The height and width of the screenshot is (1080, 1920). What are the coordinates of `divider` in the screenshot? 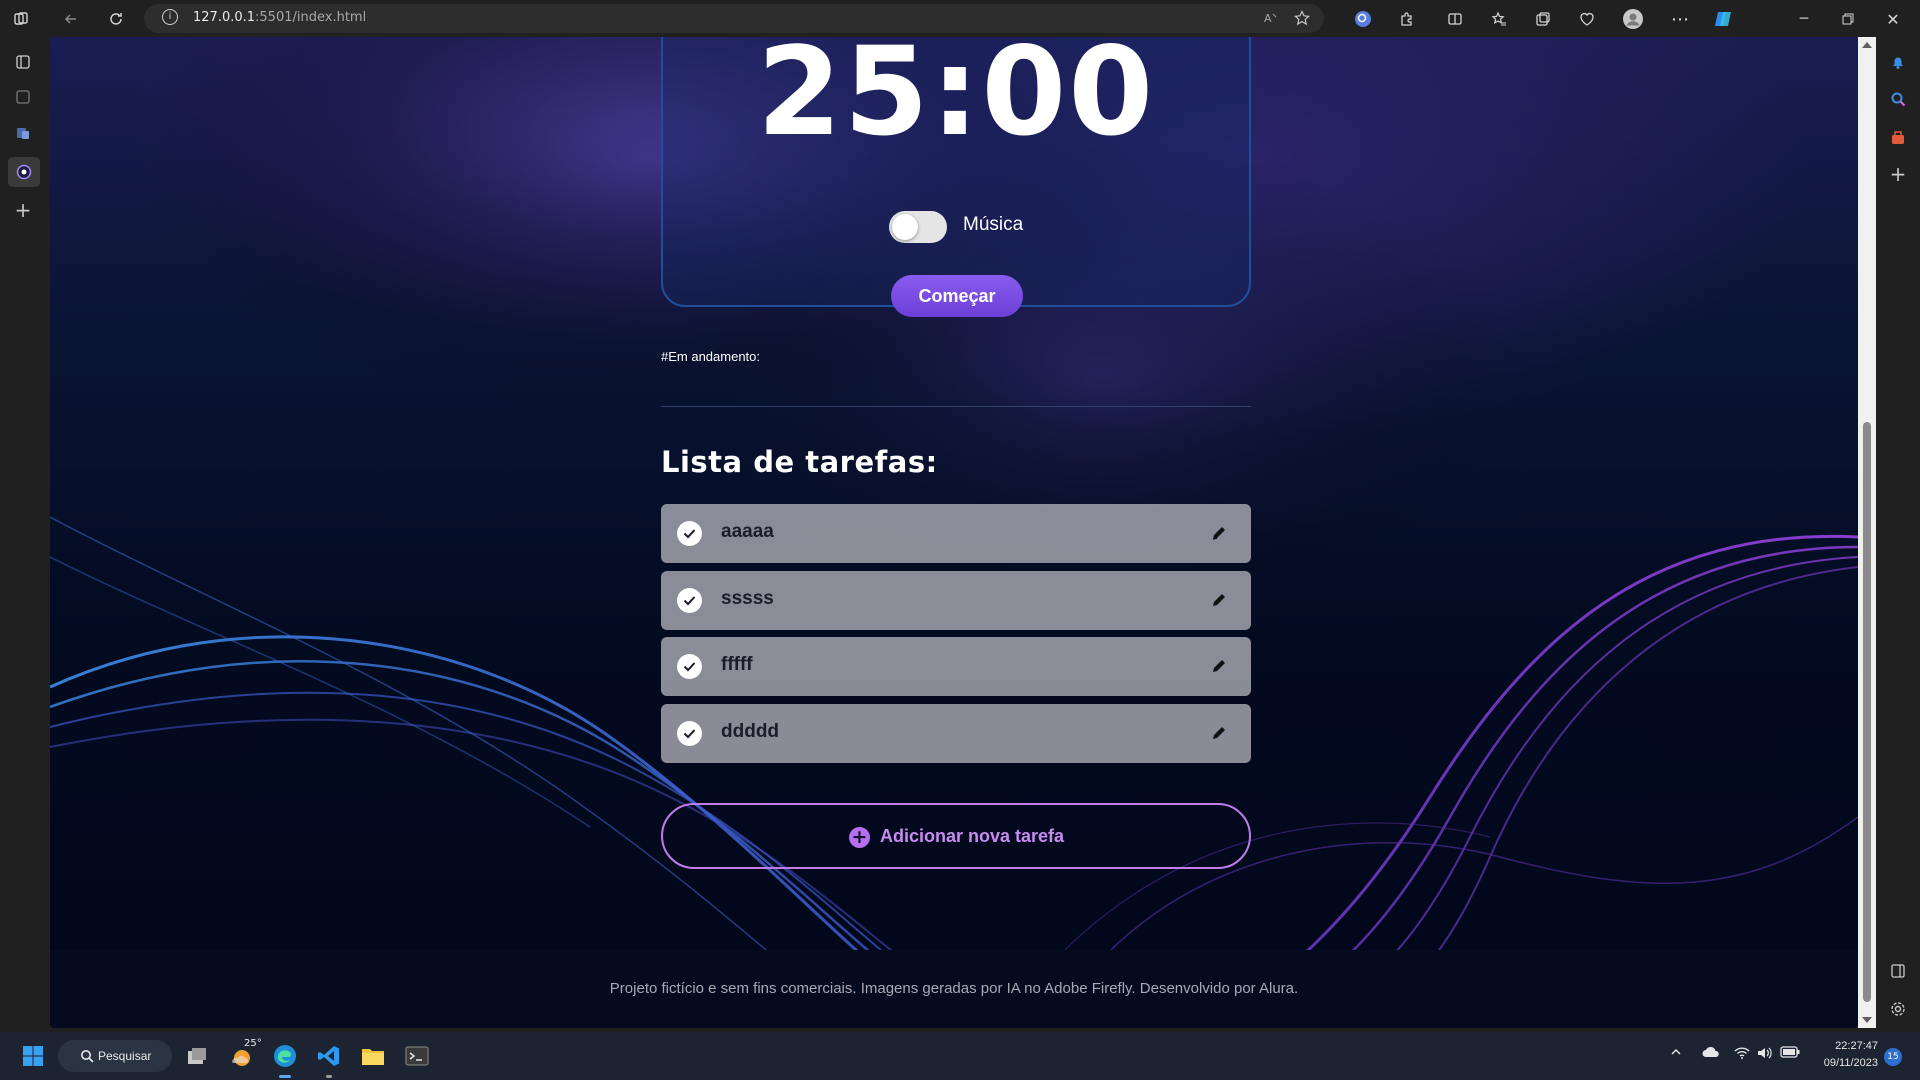 It's located at (956, 406).